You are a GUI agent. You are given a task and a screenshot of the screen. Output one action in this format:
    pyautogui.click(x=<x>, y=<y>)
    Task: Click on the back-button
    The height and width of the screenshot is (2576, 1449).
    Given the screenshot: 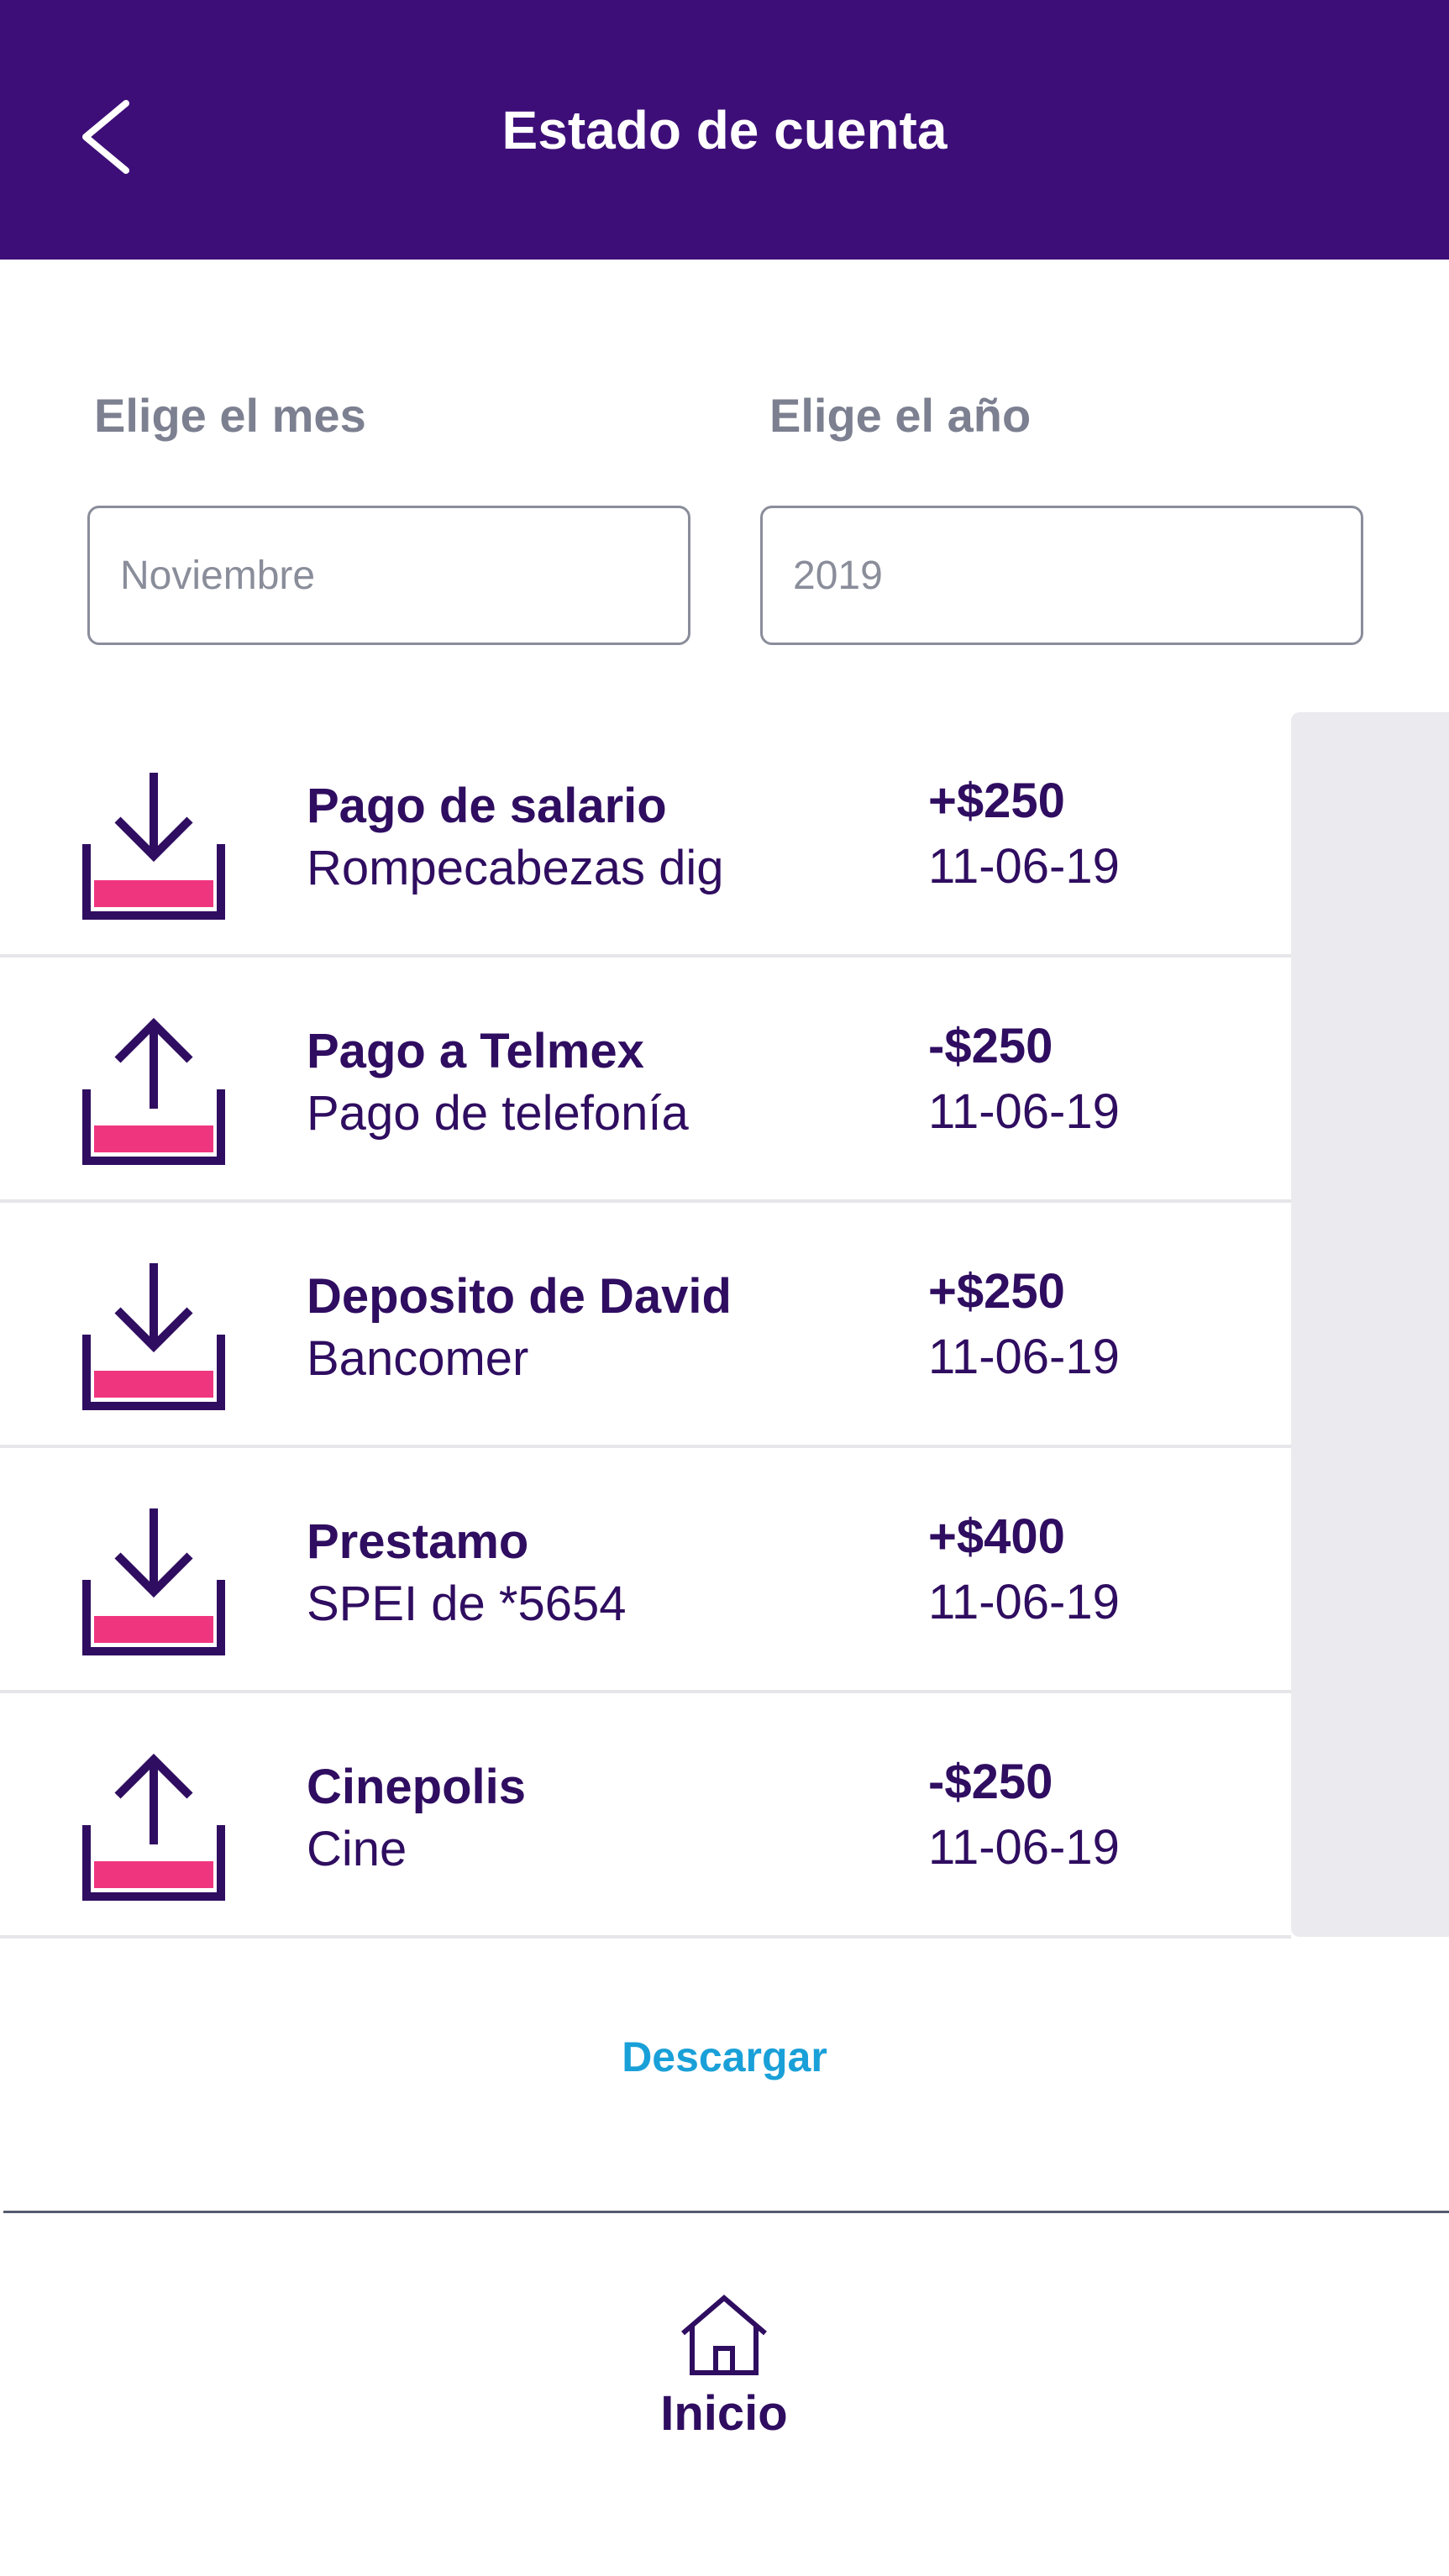 What is the action you would take?
    pyautogui.click(x=105, y=137)
    